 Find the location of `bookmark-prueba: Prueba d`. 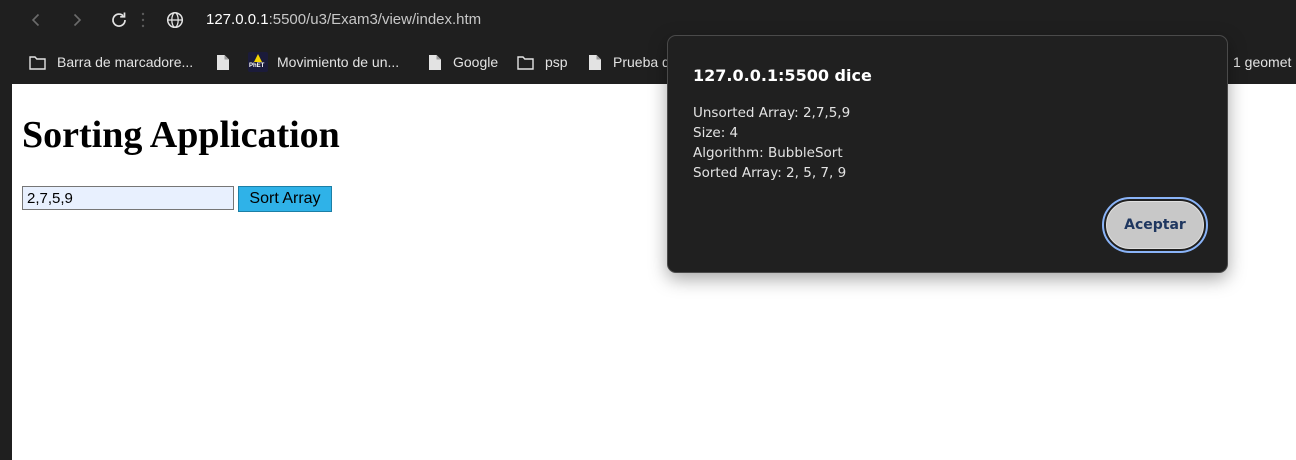

bookmark-prueba: Prueba d is located at coordinates (629, 62).